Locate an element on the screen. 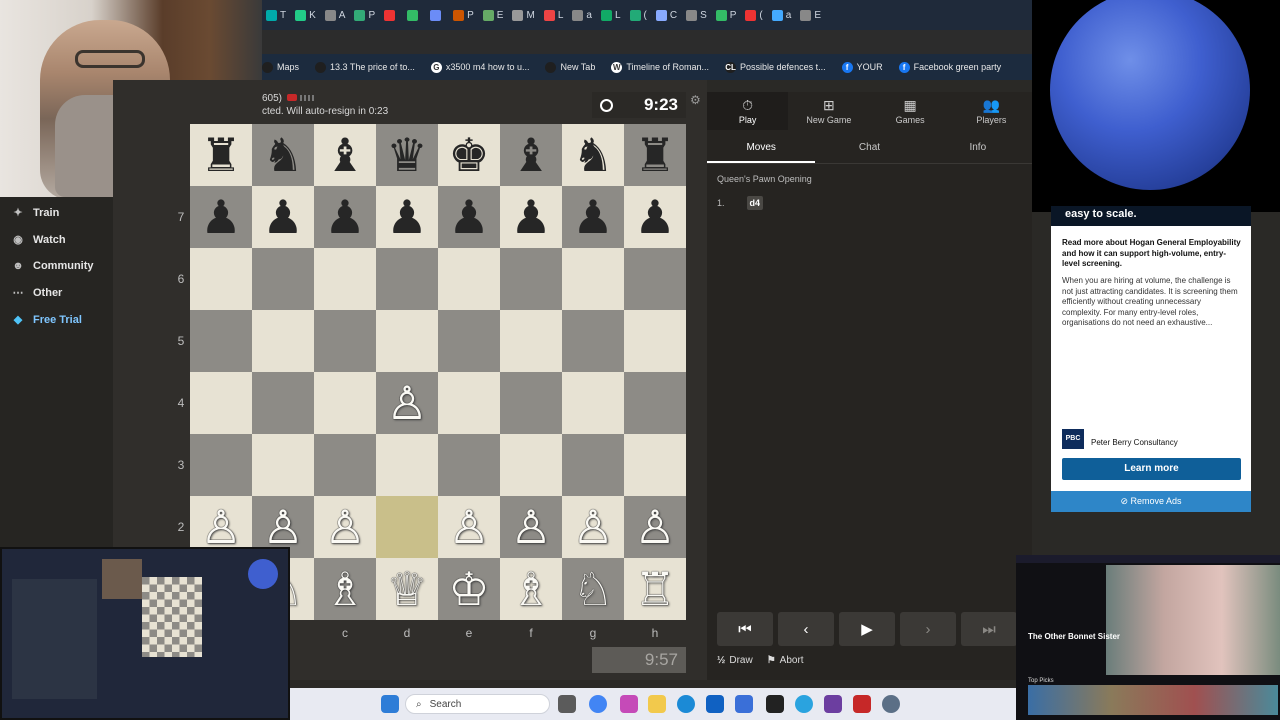 This screenshot has width=1280, height=720. prev-move-button: ‹ is located at coordinates (806, 629).